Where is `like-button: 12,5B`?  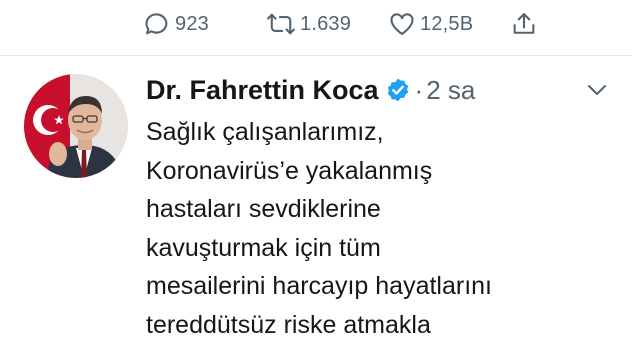 like-button: 12,5B is located at coordinates (430, 24).